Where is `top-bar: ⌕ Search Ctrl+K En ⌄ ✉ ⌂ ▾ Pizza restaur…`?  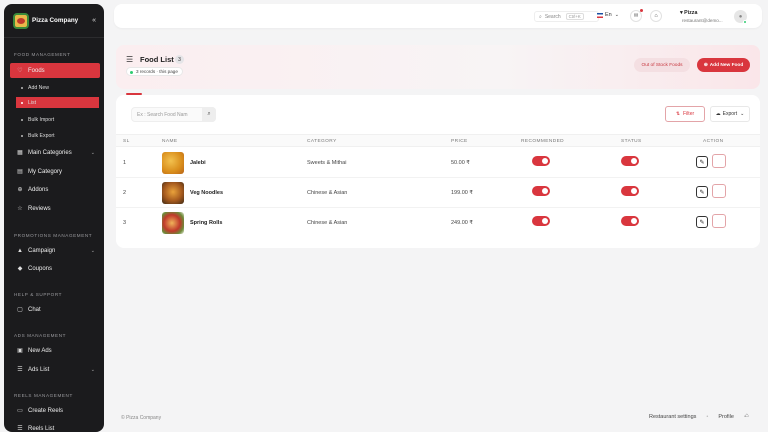
top-bar: ⌕ Search Ctrl+K En ⌄ ✉ ⌂ ▾ Pizza restaur… is located at coordinates (438, 16).